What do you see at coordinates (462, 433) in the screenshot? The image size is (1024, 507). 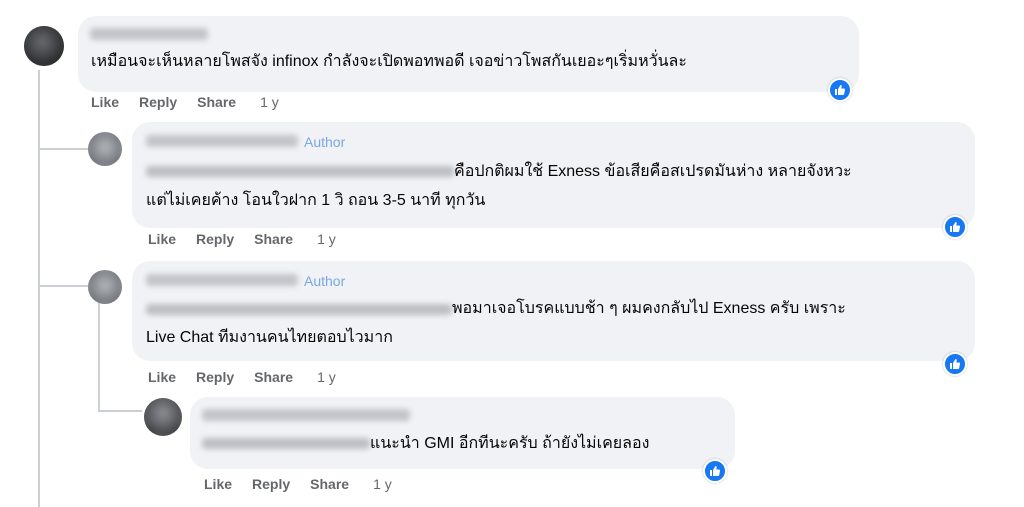 I see `comment-bubble: แนะนำ GMI อีกทีนะครับ ถ้ายังไม่เคยลอง` at bounding box center [462, 433].